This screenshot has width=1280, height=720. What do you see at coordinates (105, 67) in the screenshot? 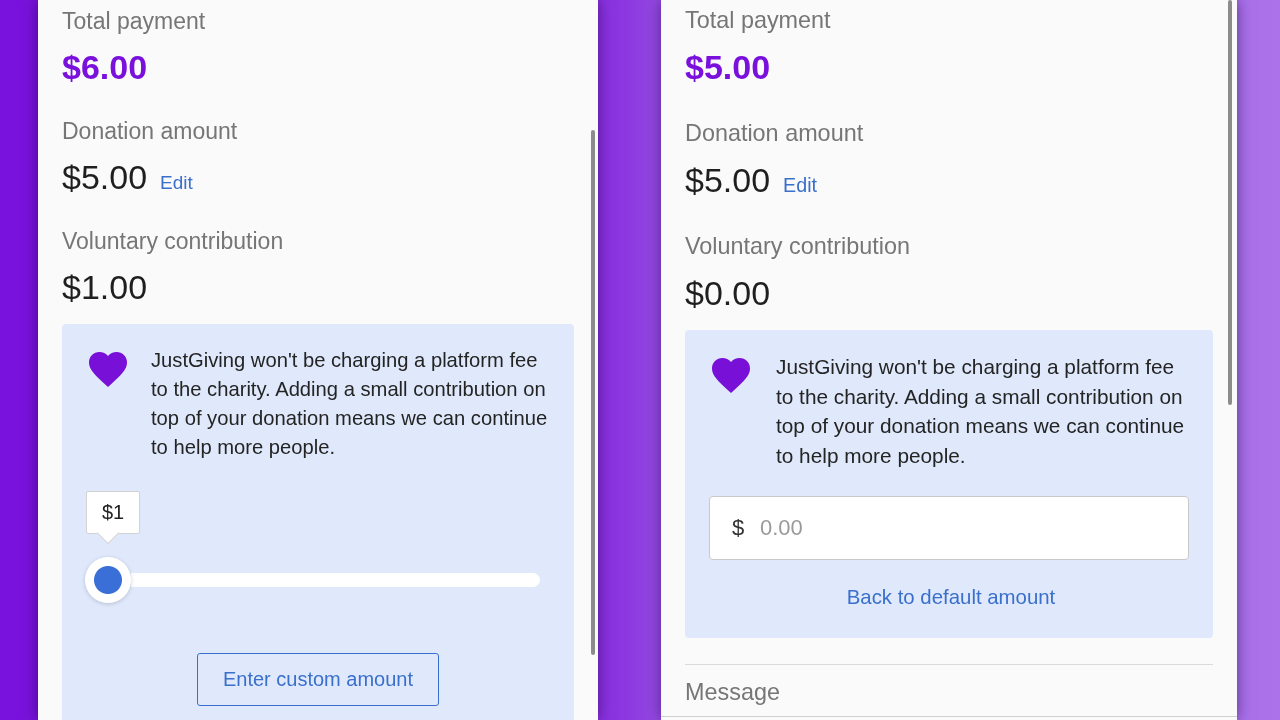
I see `total-amount: $6.00` at bounding box center [105, 67].